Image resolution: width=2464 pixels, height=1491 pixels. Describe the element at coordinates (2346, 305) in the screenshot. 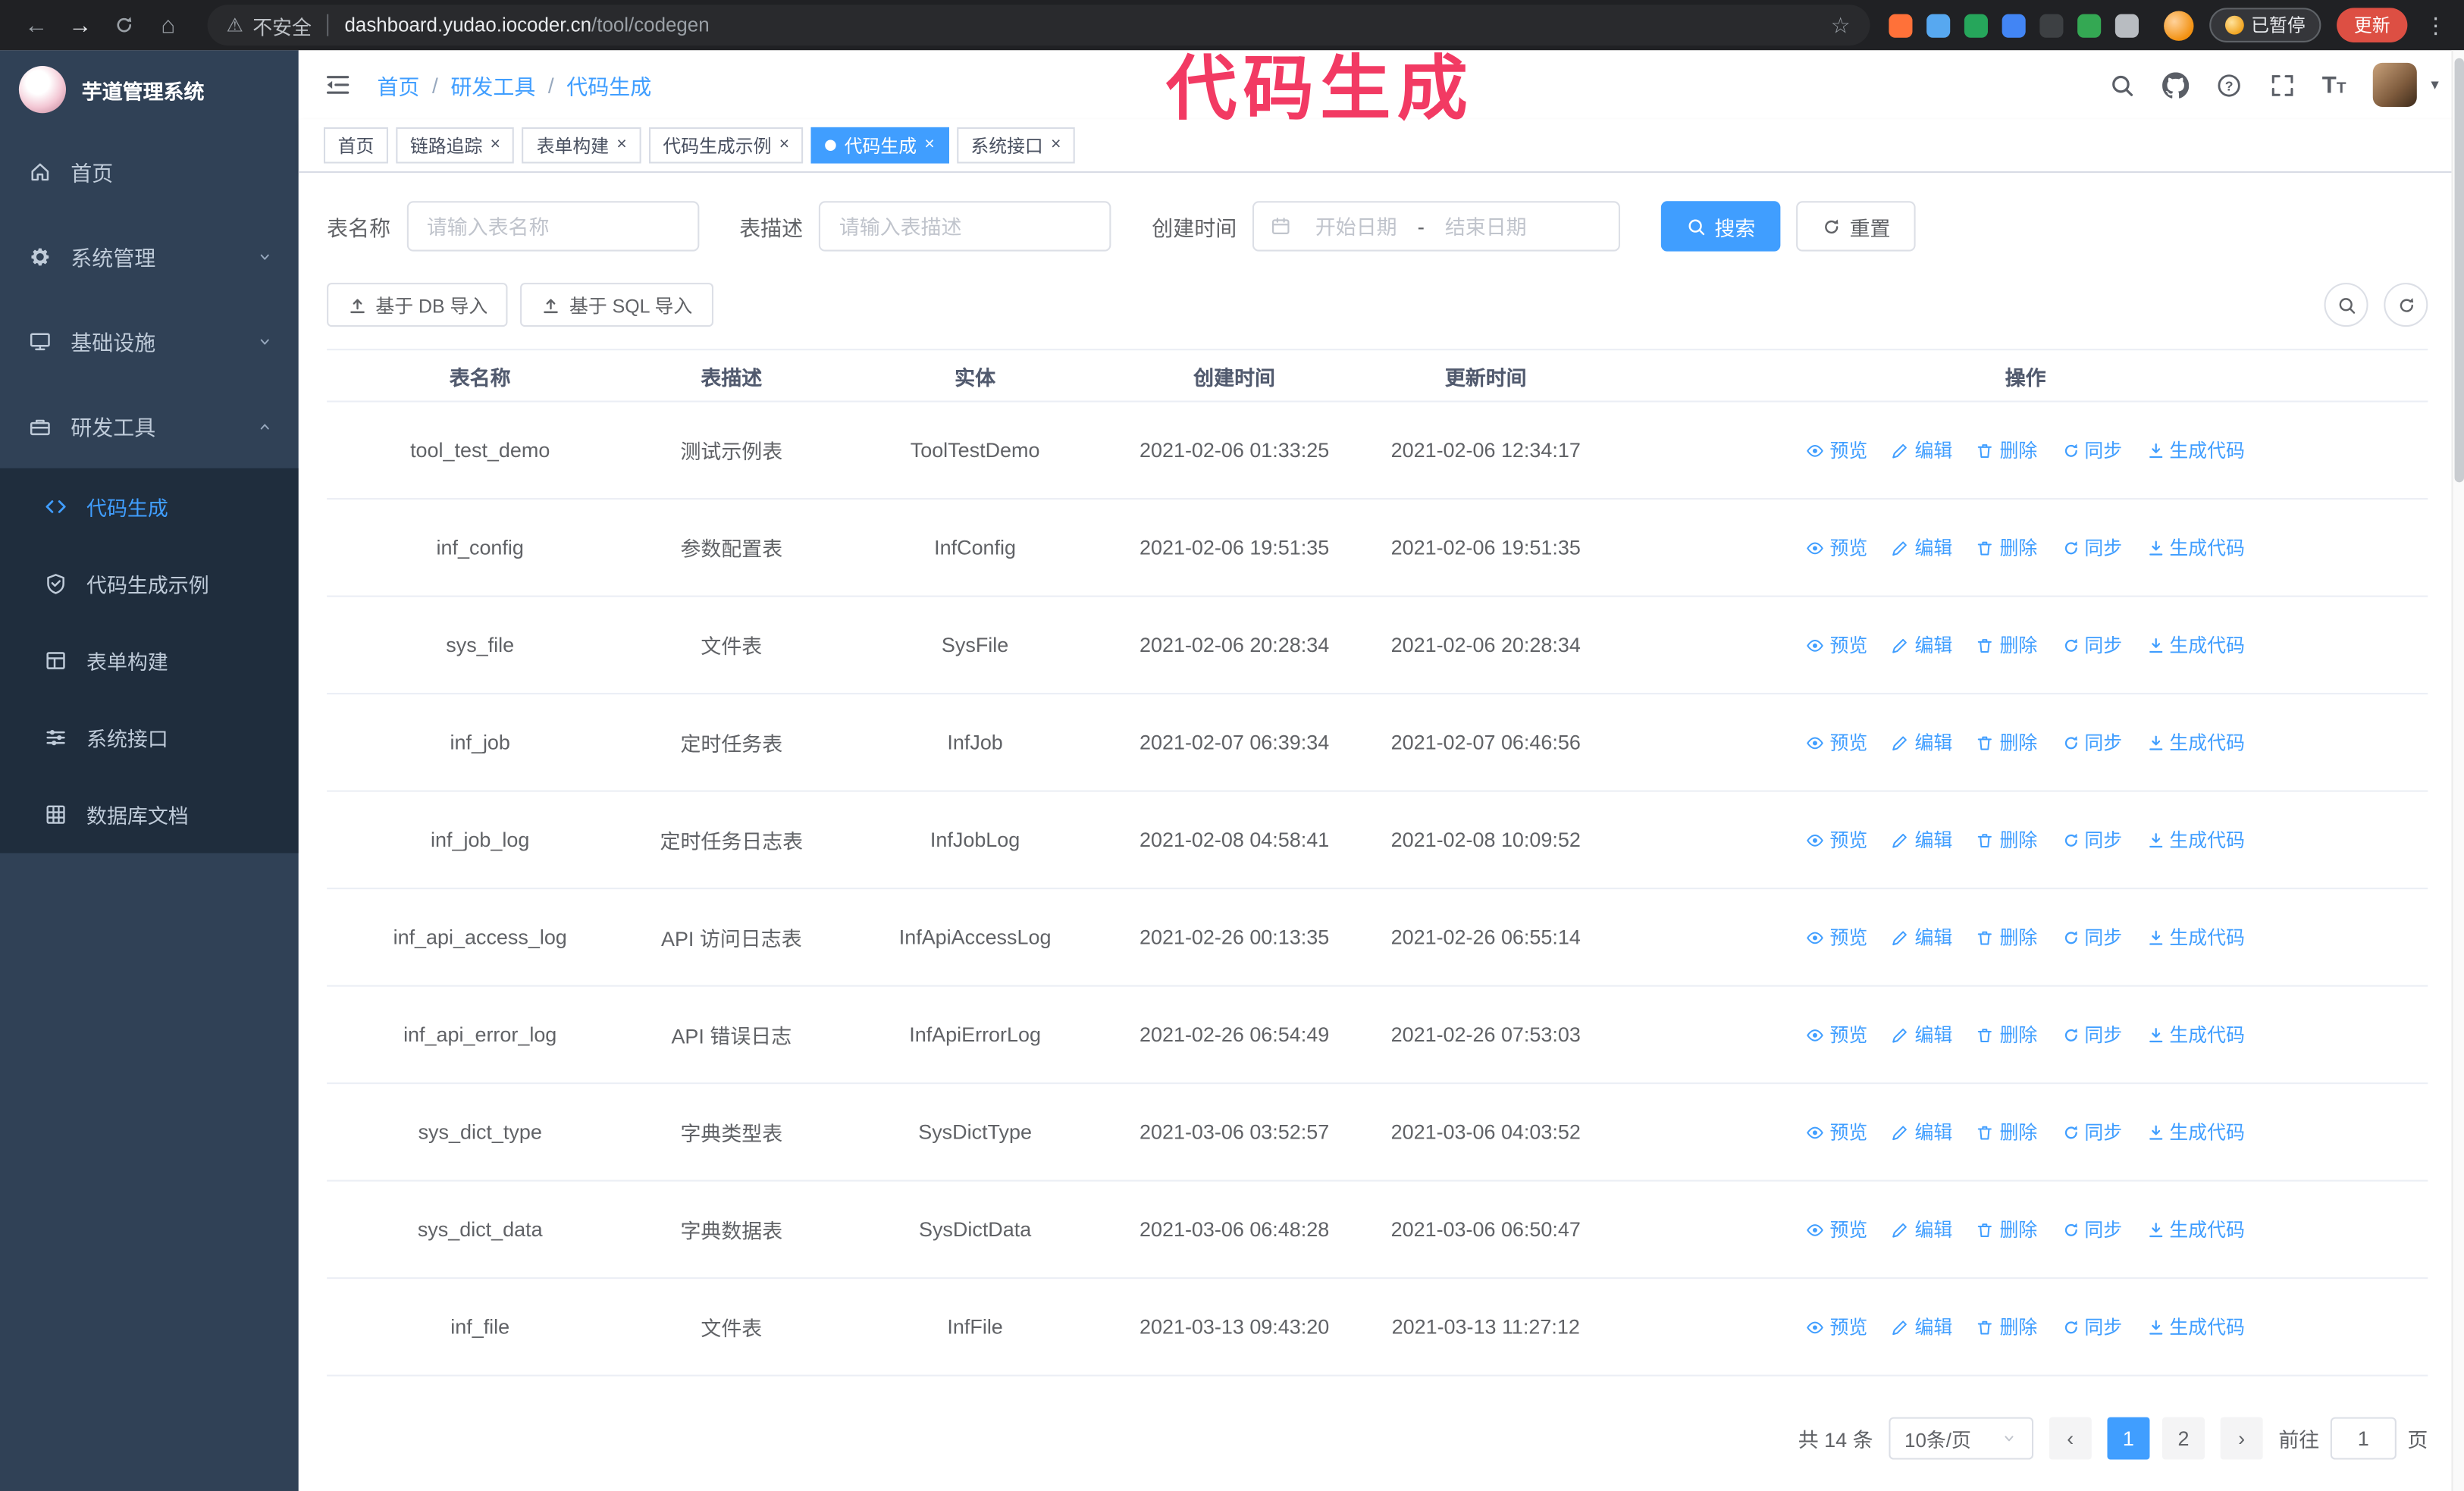

I see `toggle-search-button` at that location.